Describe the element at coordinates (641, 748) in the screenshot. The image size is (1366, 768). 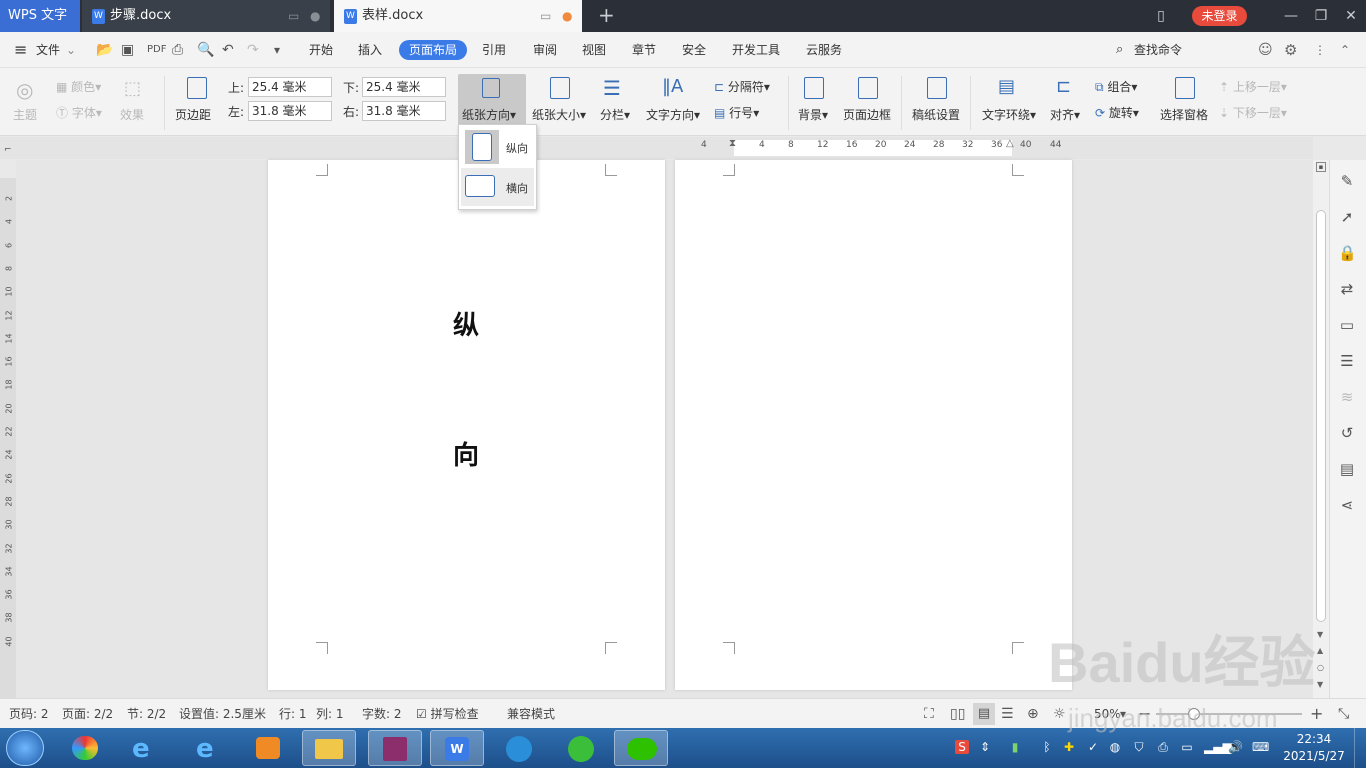
I see `taskbar-wechat` at that location.